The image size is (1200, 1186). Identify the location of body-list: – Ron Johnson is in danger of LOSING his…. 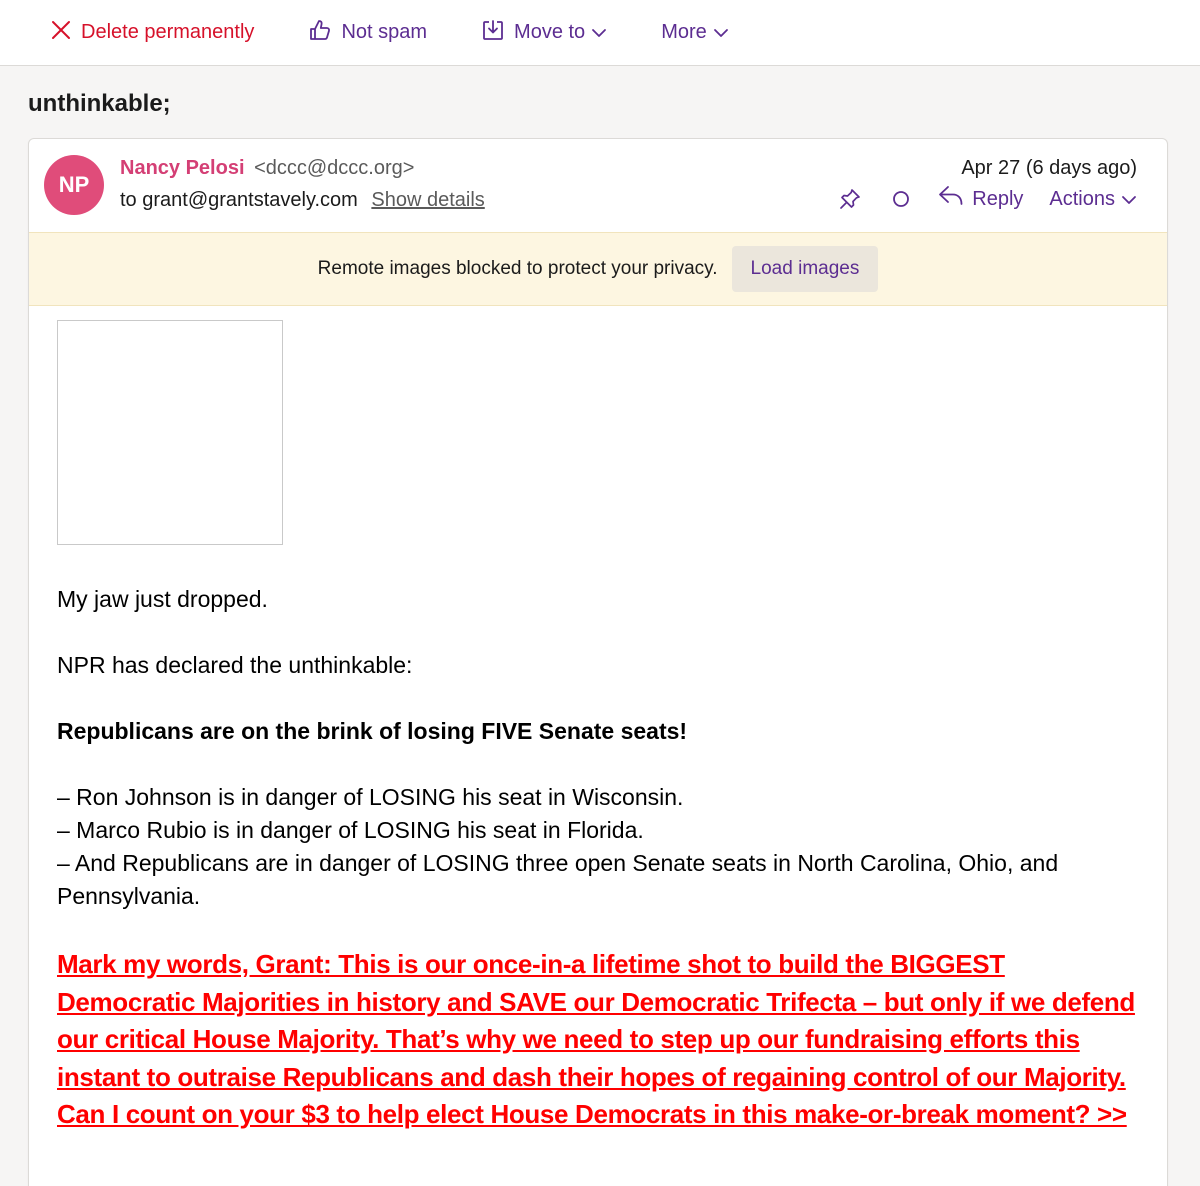
(597, 847).